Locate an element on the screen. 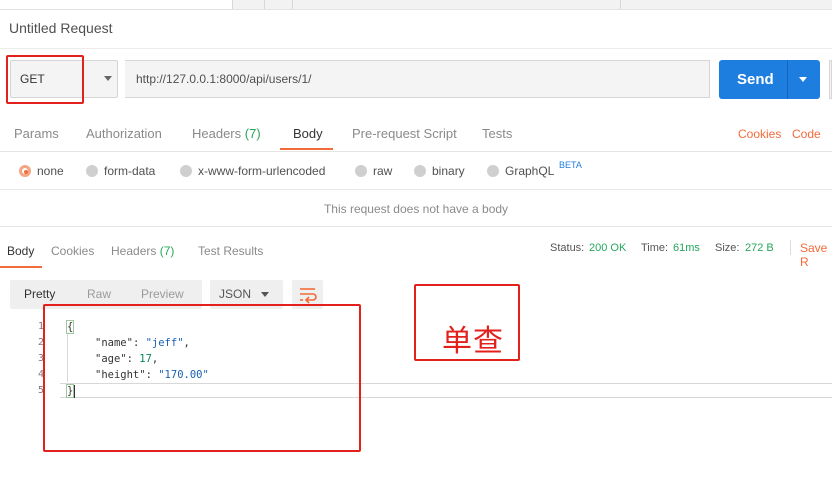  send-label: Send is located at coordinates (755, 79).